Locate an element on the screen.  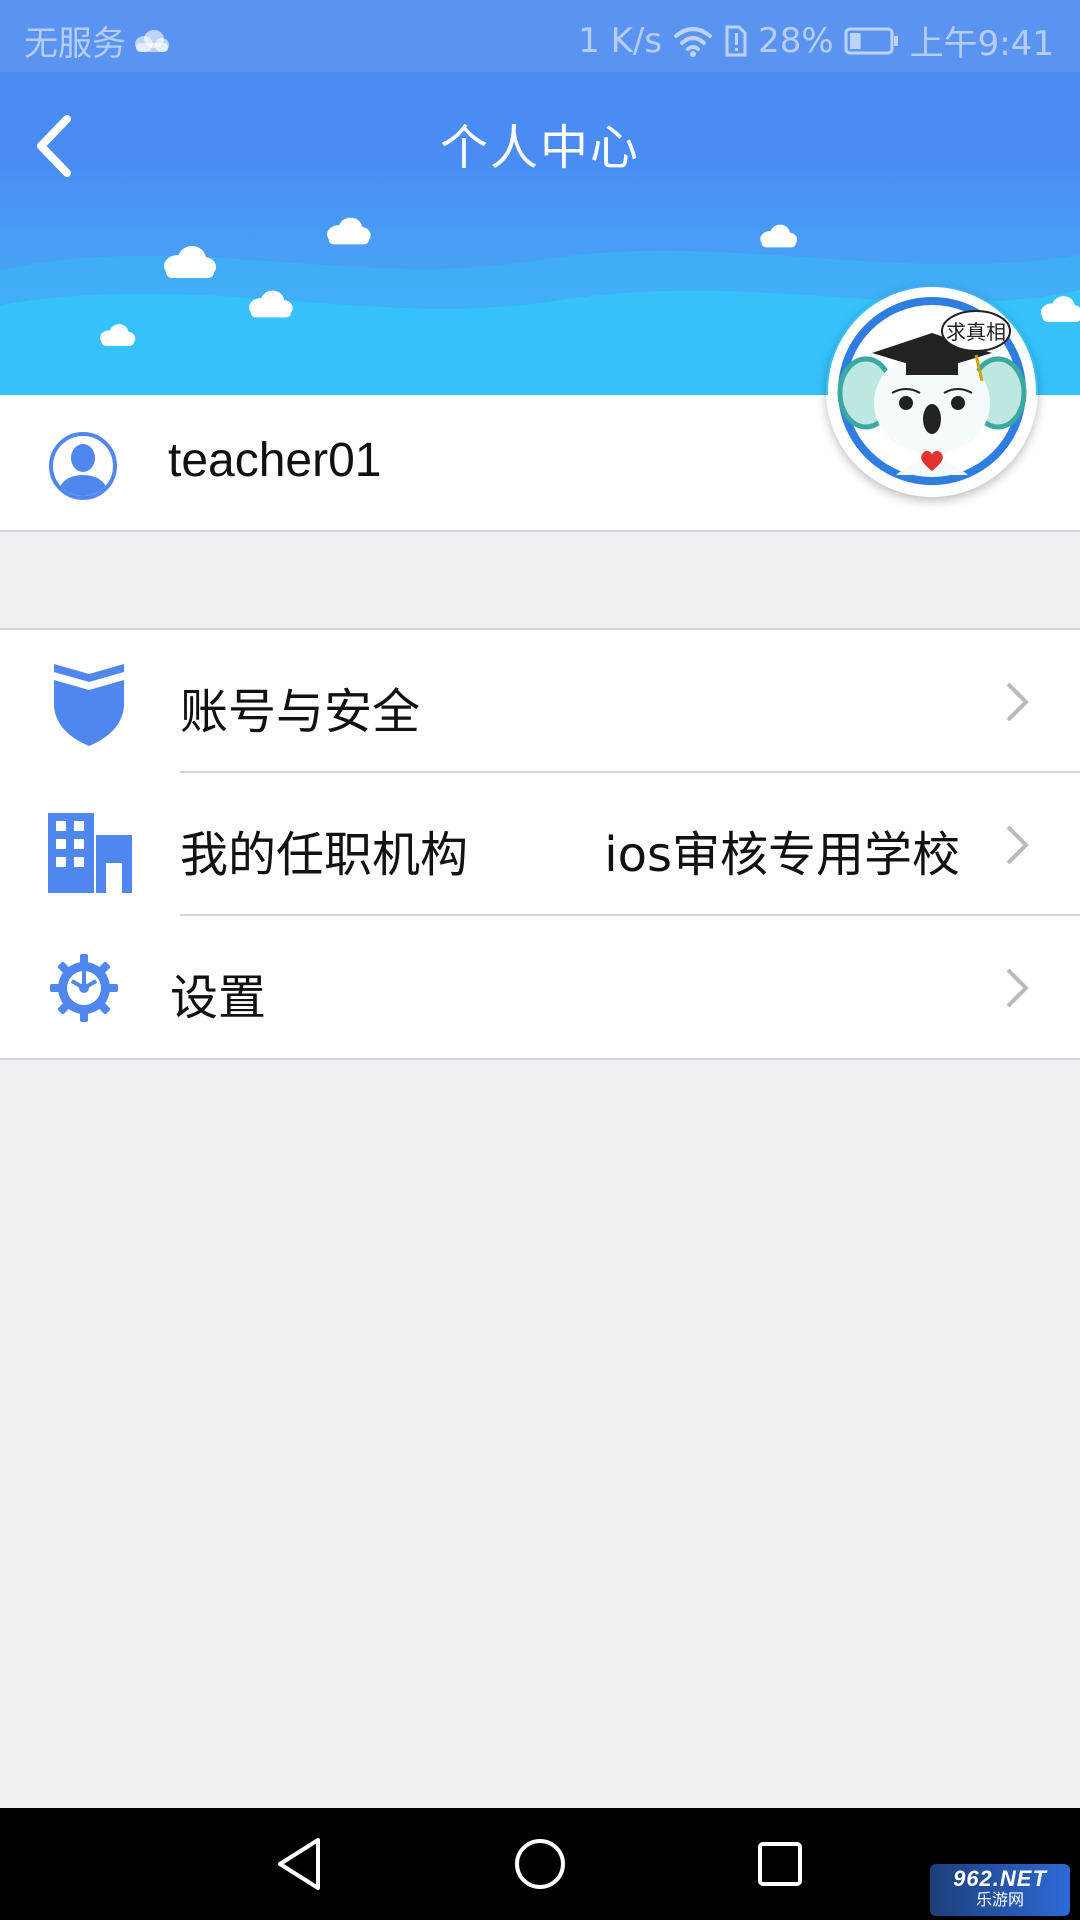
menu-label: 设置 is located at coordinates (218, 998).